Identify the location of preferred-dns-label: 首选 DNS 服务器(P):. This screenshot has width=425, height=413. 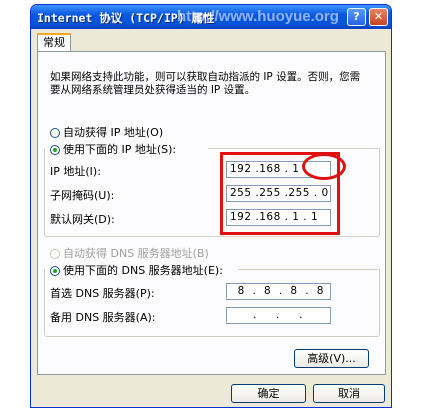
(102, 293).